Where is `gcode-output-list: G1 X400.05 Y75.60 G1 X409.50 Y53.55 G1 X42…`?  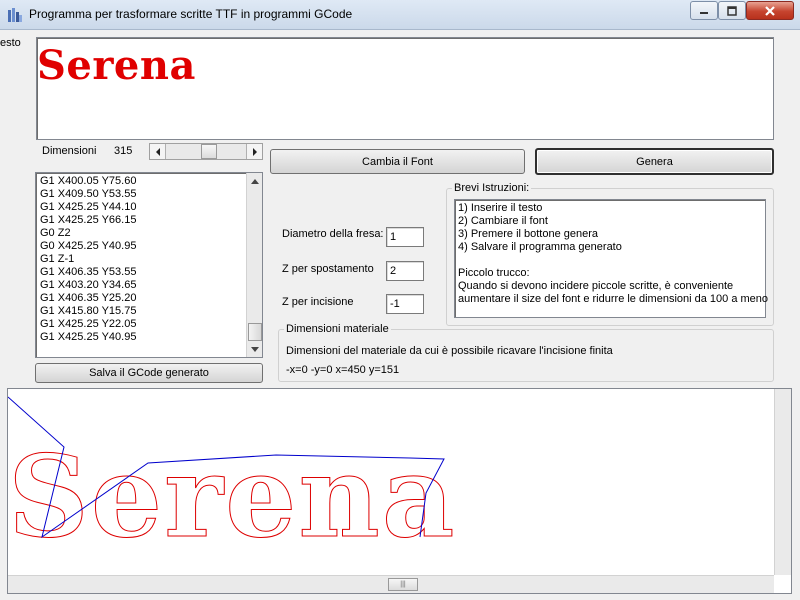 gcode-output-list: G1 X400.05 Y75.60 G1 X409.50 Y53.55 G1 X42… is located at coordinates (149, 265).